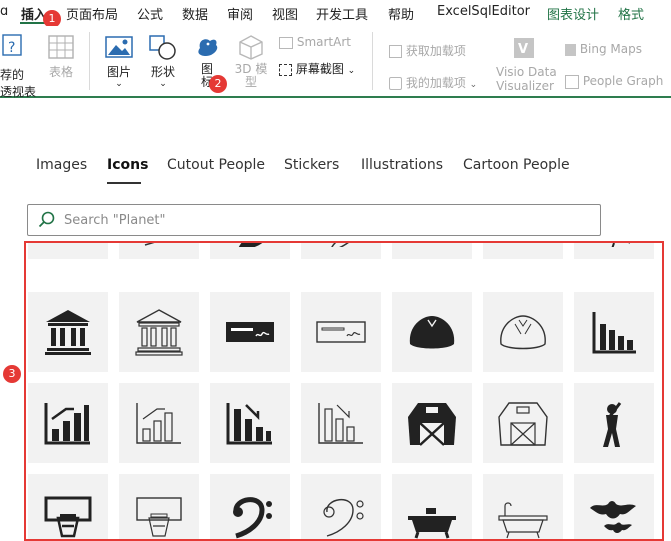  Describe the element at coordinates (324, 220) in the screenshot. I see `search-input` at that location.